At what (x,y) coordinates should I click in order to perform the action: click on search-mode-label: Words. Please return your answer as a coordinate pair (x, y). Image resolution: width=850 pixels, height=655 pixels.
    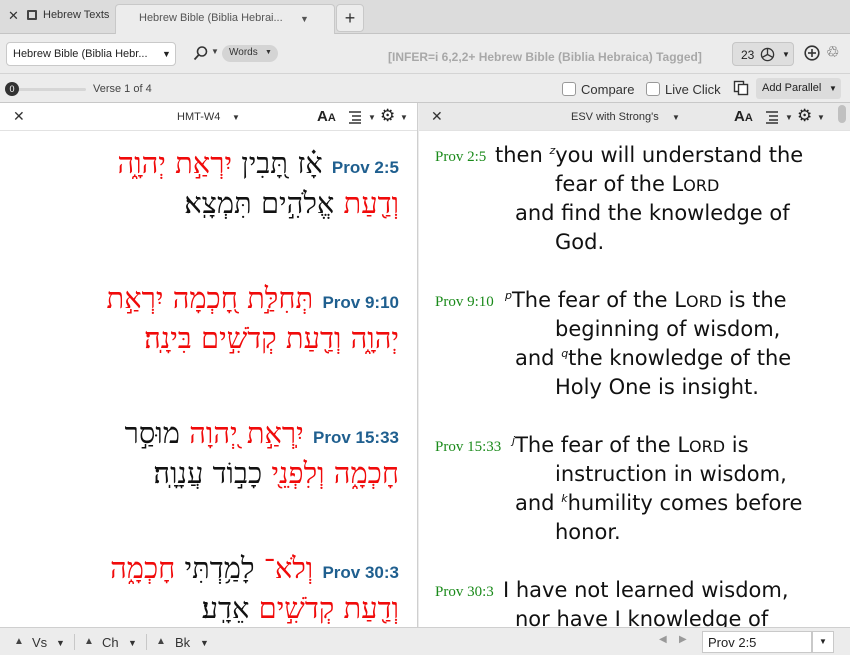
    Looking at the image, I should click on (243, 52).